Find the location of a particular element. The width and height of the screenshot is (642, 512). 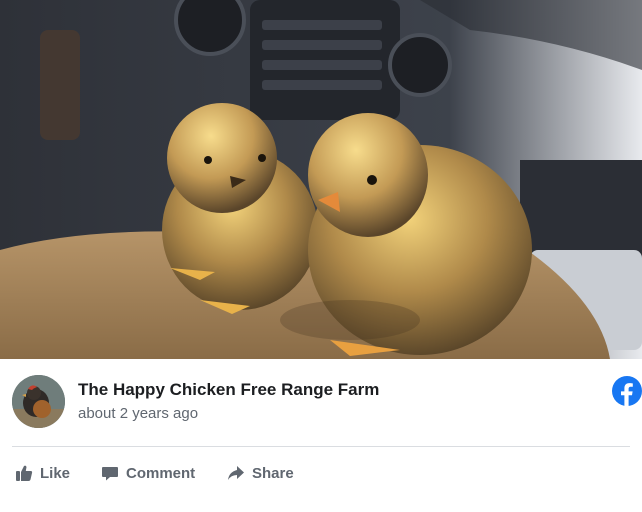

facebook-icon is located at coordinates (627, 391).